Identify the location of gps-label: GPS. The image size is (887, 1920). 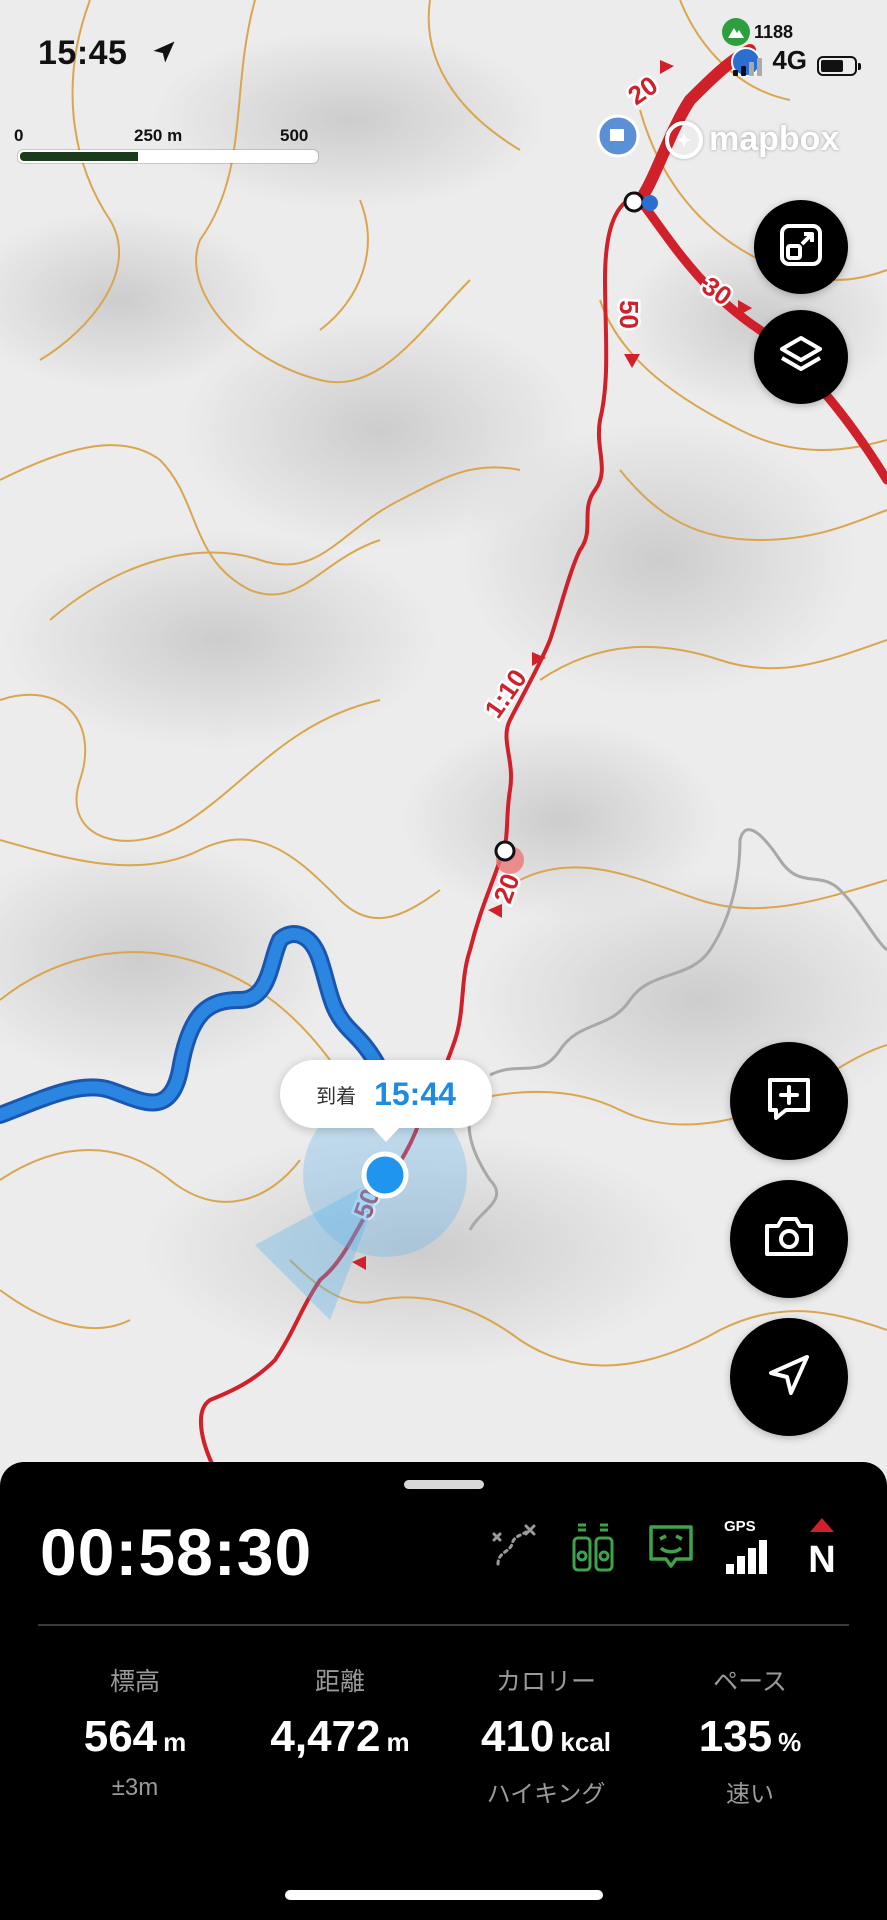
(740, 1526).